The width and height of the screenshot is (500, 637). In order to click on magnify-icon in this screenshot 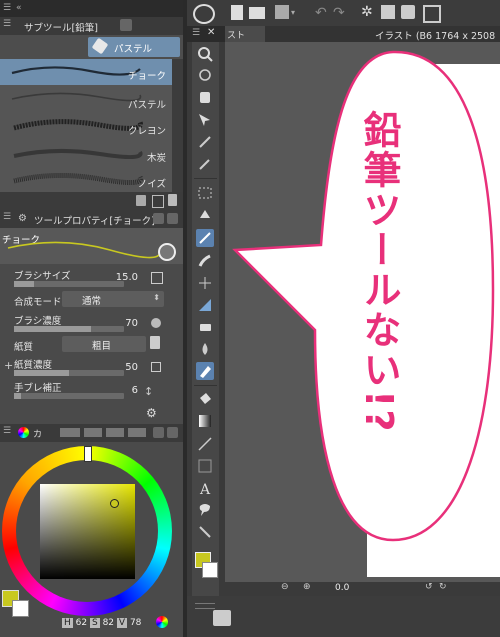, I will do `click(167, 252)`.